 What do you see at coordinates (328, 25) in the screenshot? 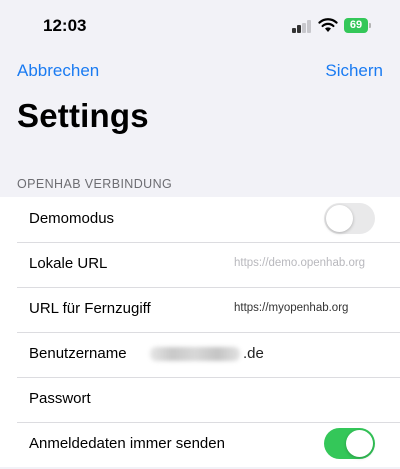
I see `wifi-icon` at bounding box center [328, 25].